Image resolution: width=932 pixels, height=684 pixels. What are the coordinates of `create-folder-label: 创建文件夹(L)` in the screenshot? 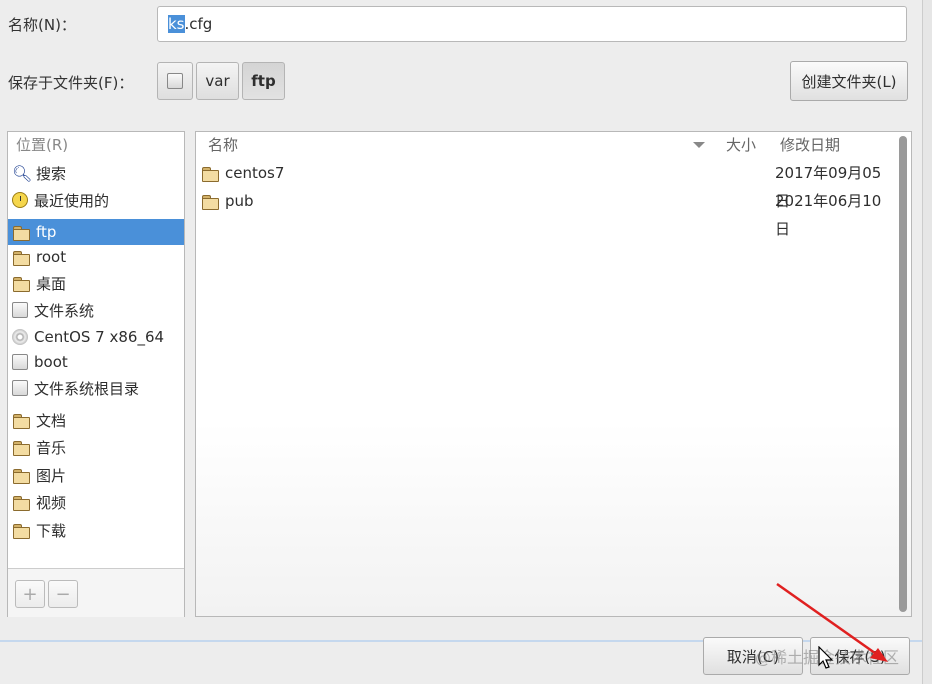 It's located at (849, 81).